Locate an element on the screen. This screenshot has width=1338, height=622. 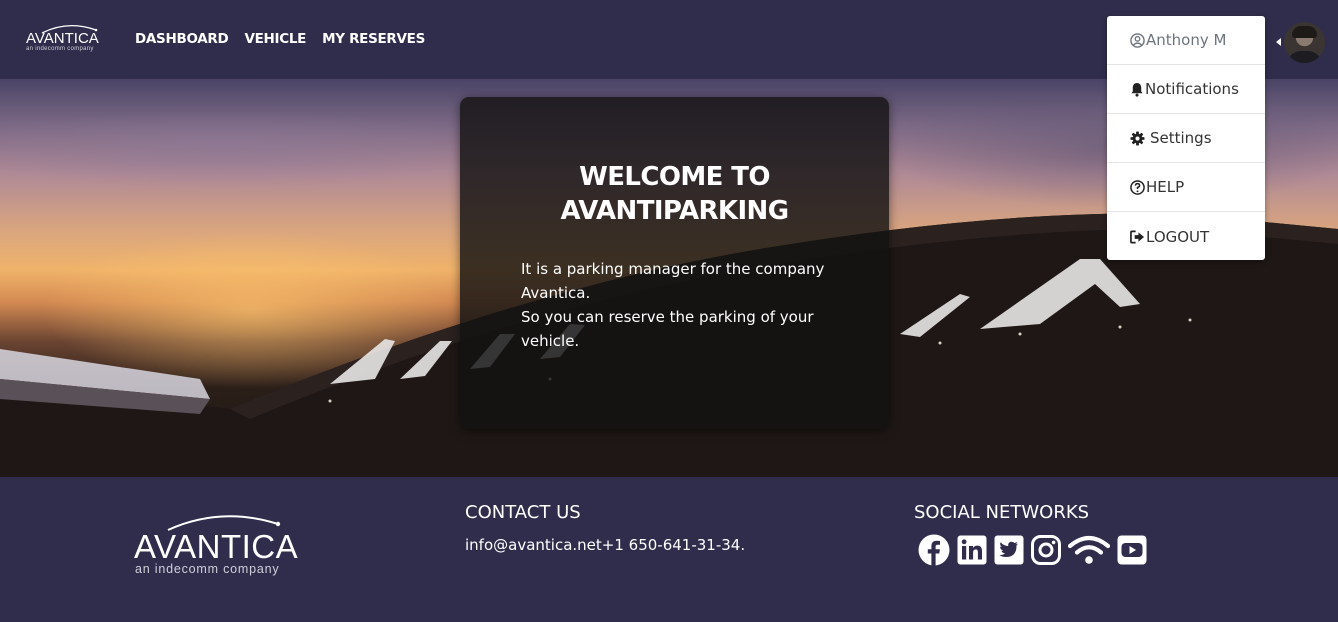
menu-item-profile: Anthony M is located at coordinates (1186, 40).